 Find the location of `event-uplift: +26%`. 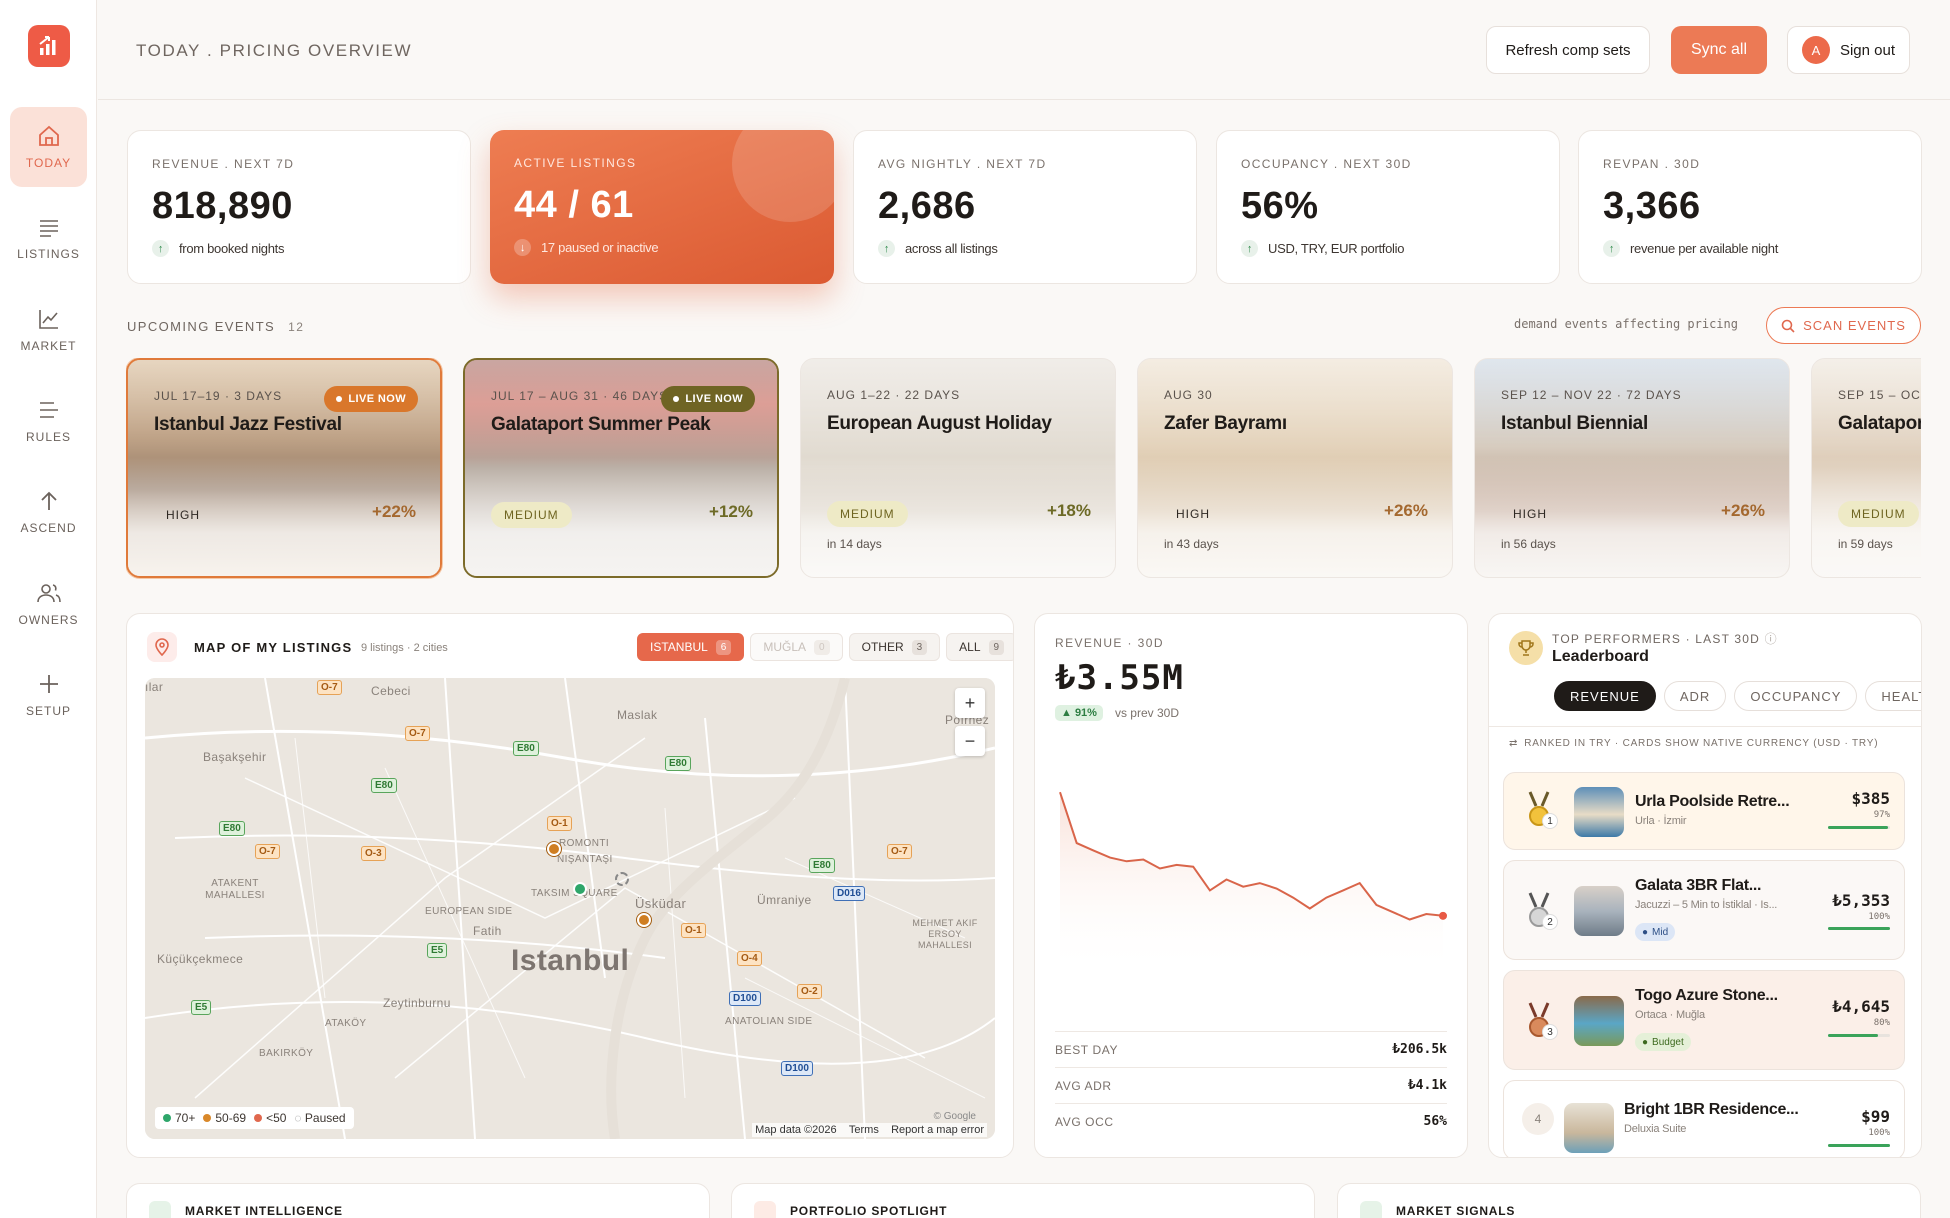

event-uplift: +26% is located at coordinates (1406, 510).